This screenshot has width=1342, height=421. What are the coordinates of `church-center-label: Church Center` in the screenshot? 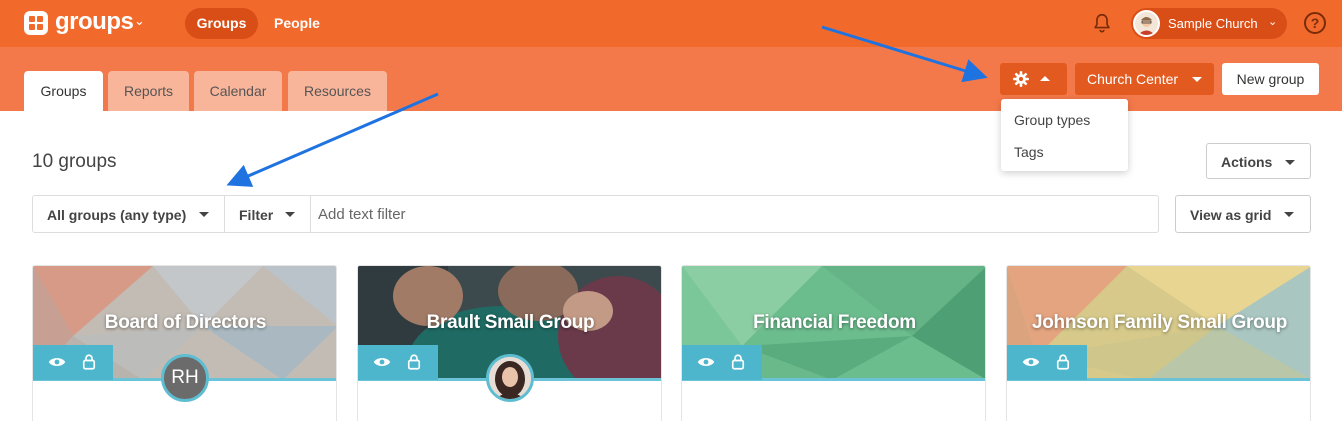 It's located at (1133, 79).